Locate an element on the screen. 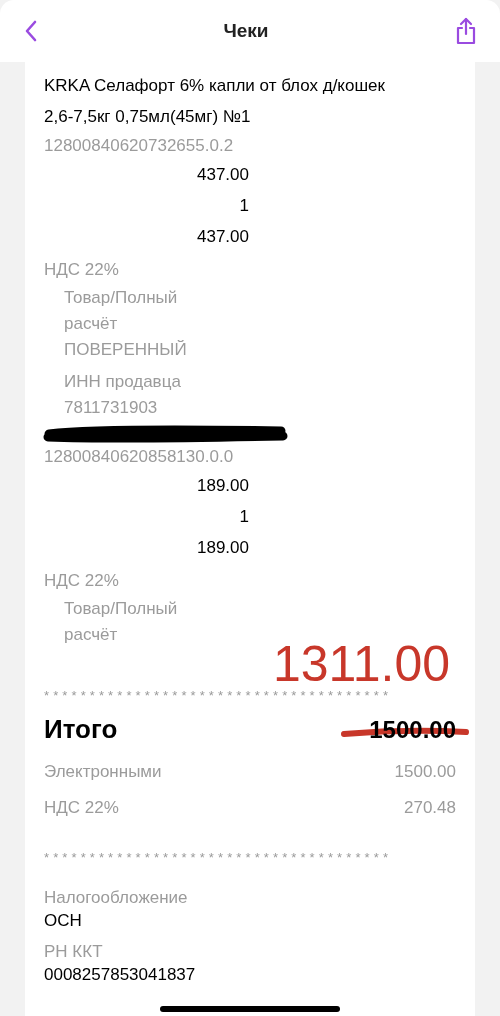  price: 437.00 is located at coordinates (222, 175).